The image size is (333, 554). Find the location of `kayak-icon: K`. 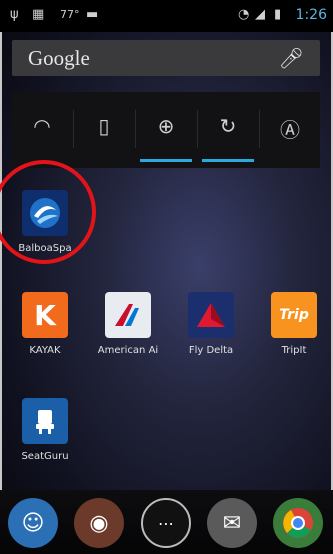

kayak-icon: K is located at coordinates (45, 315).